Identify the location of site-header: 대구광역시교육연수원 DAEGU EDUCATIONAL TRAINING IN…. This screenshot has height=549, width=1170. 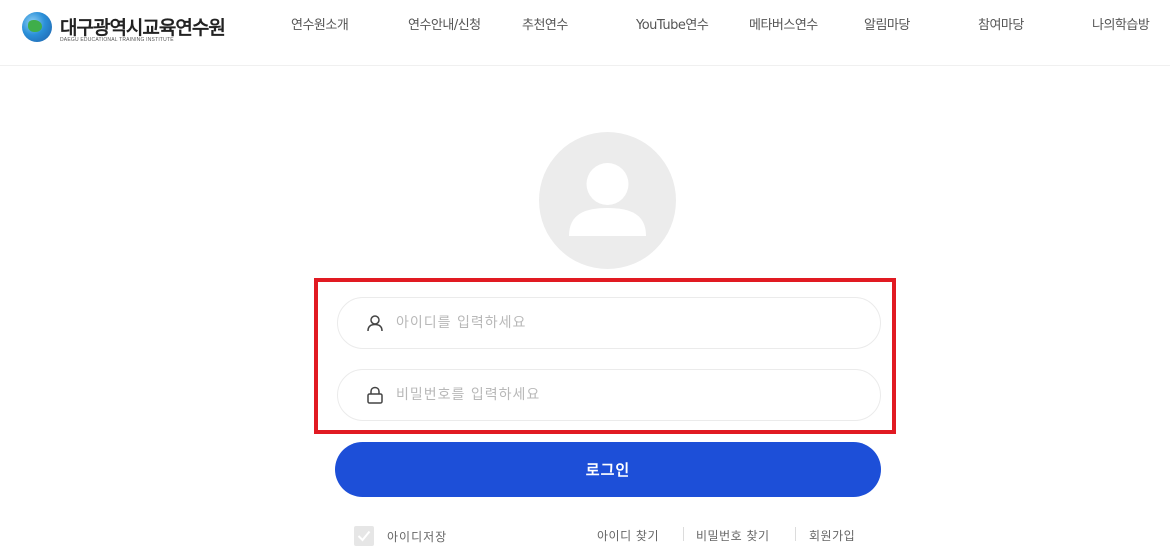
(585, 33).